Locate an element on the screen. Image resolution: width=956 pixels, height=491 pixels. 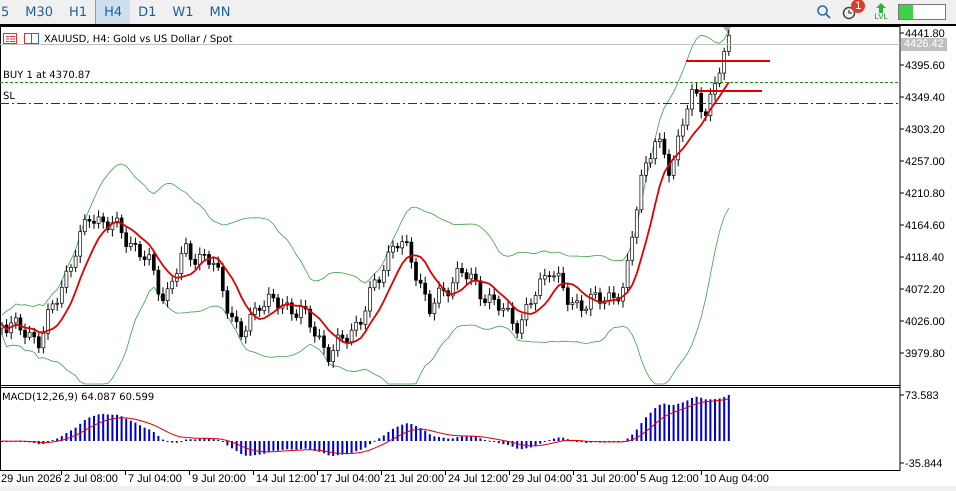
timeframe-tab: MN is located at coordinates (220, 12).